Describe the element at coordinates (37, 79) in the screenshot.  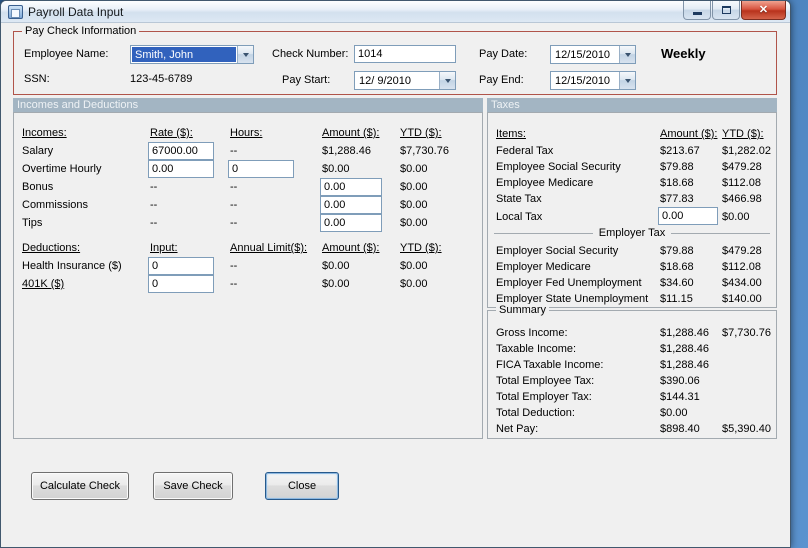
I see `ssn-label: SSN:` at that location.